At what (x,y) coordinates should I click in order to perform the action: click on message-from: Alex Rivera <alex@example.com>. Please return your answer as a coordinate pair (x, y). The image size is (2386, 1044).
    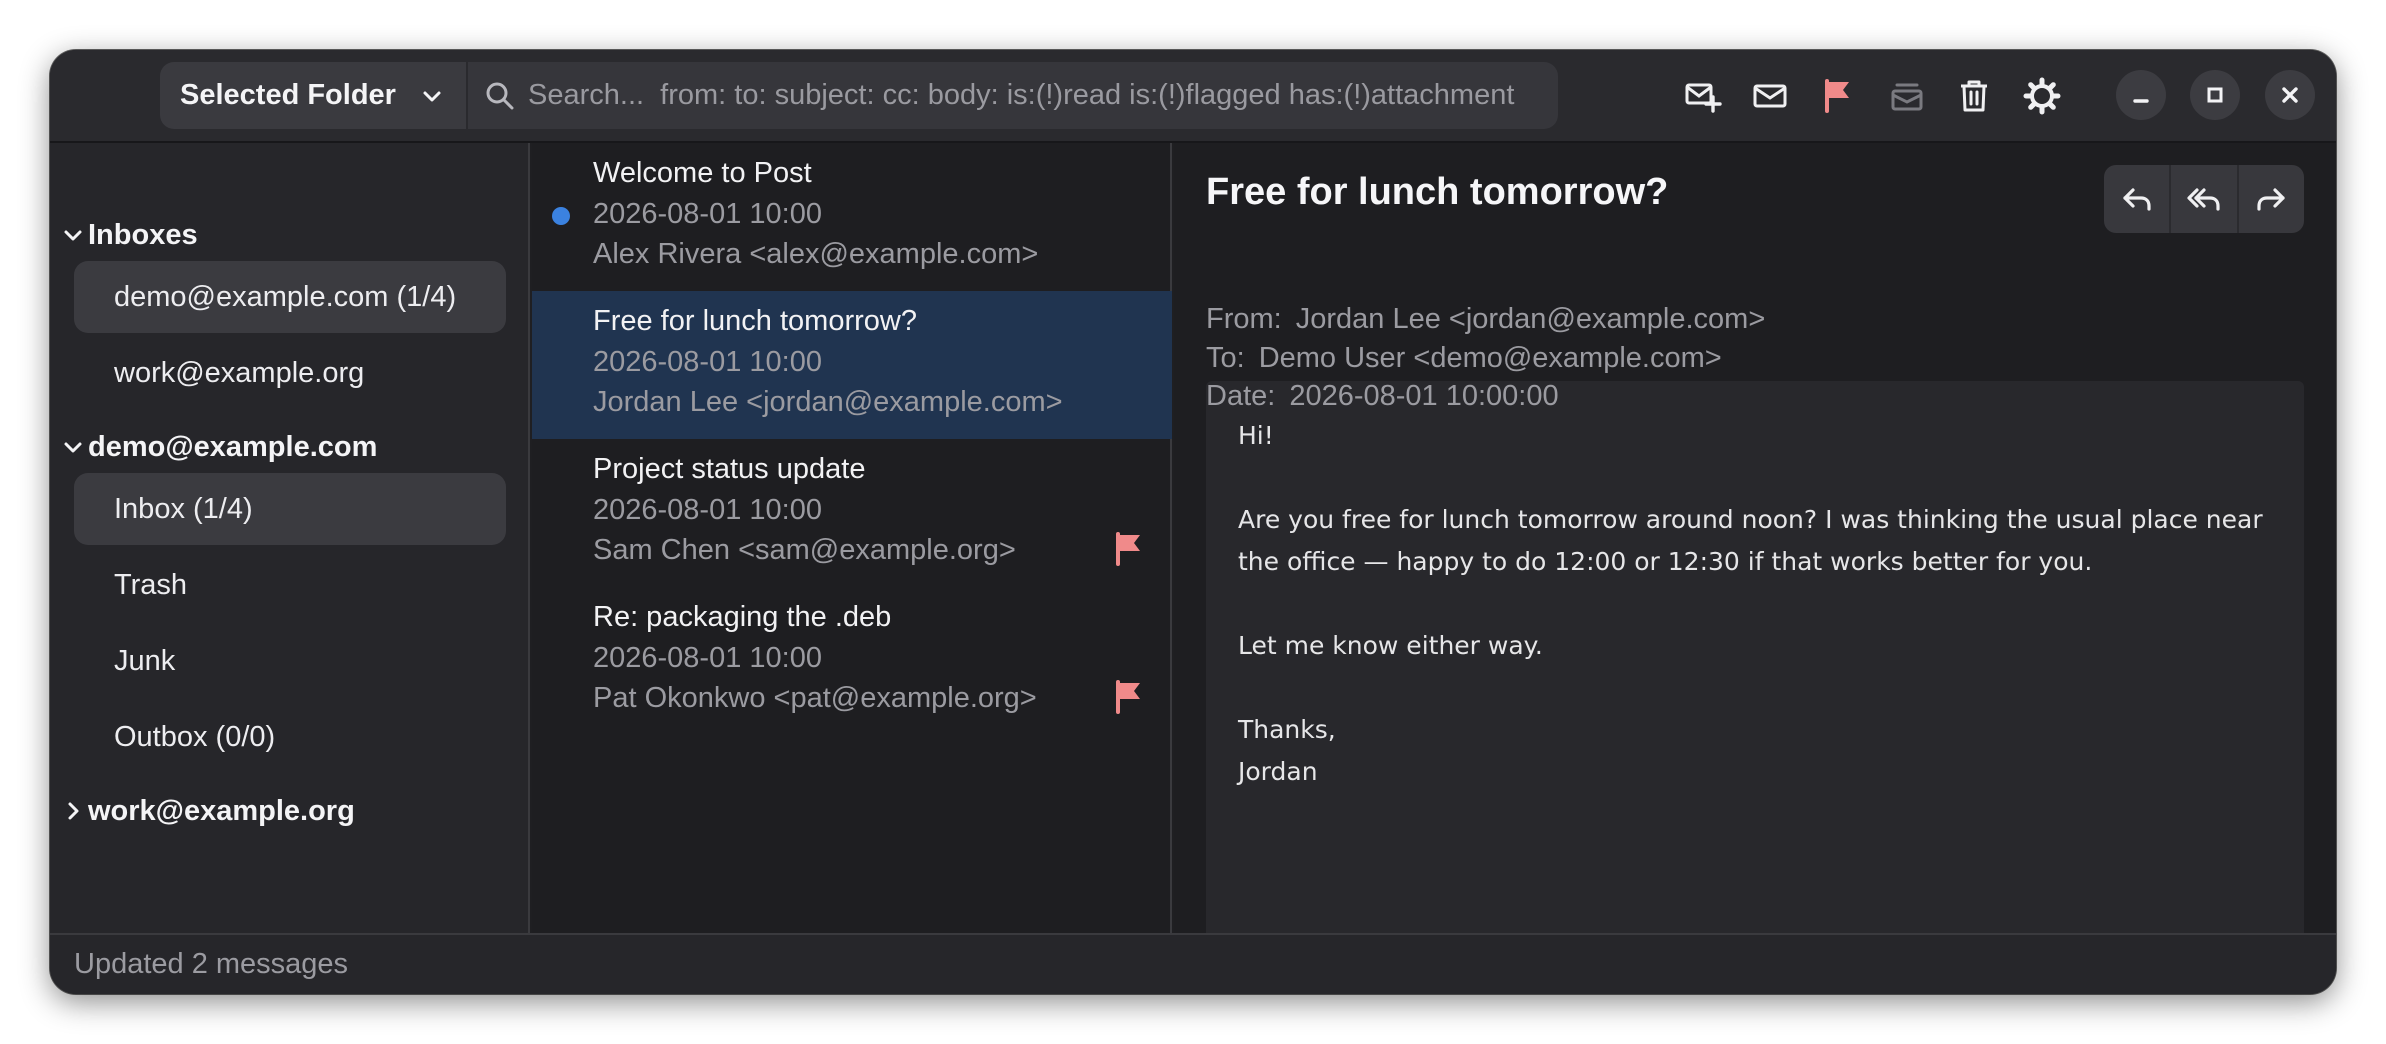
    Looking at the image, I should click on (816, 254).